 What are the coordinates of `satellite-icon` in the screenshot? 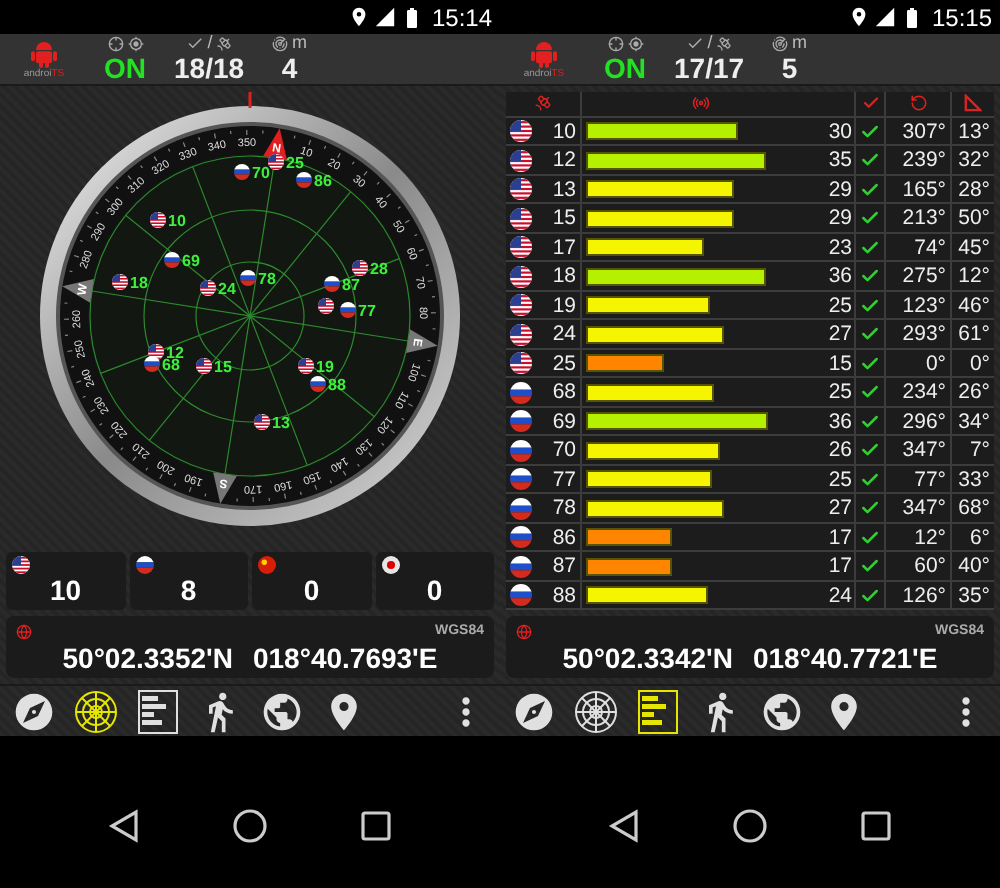 It's located at (724, 43).